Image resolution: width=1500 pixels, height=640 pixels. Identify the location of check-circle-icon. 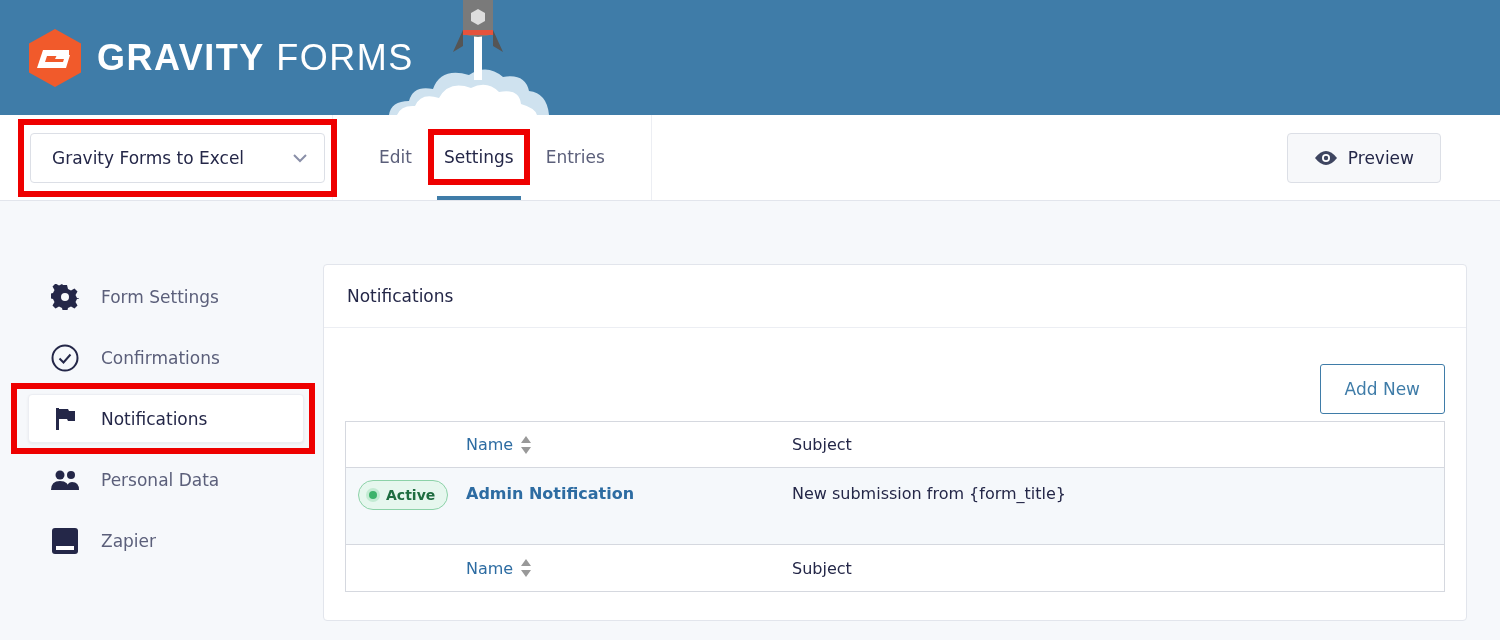
(65, 357).